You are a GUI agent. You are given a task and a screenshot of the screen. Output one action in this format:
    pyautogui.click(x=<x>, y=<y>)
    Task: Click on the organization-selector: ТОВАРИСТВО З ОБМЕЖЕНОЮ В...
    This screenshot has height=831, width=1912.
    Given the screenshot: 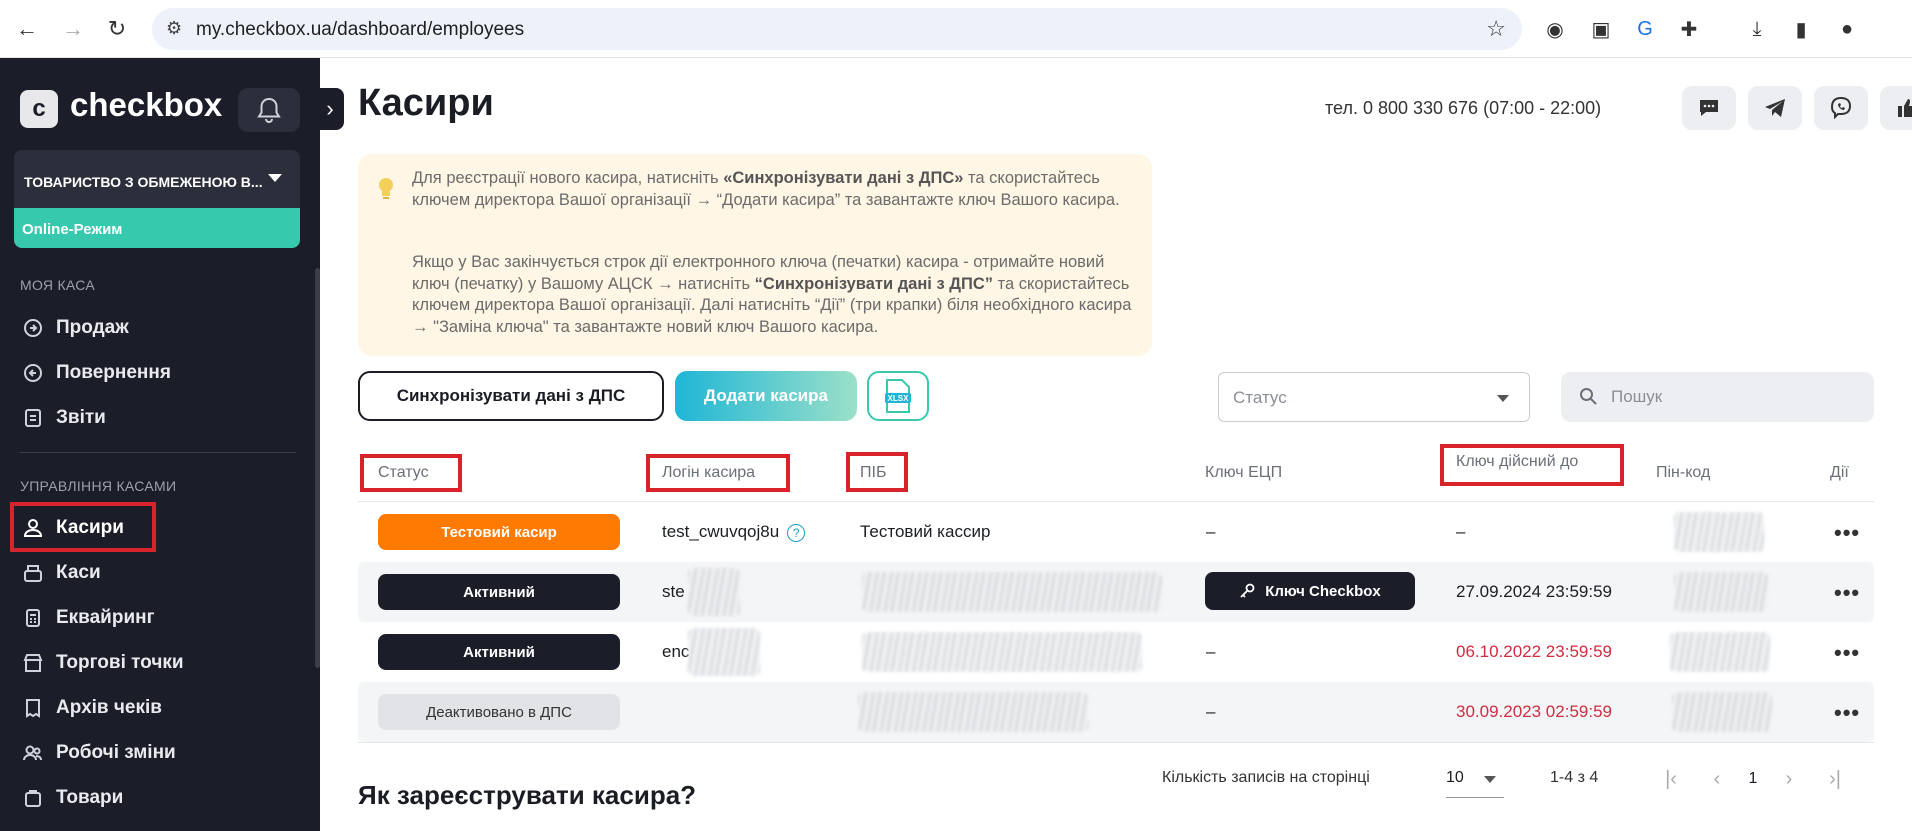 What is the action you would take?
    pyautogui.click(x=157, y=182)
    